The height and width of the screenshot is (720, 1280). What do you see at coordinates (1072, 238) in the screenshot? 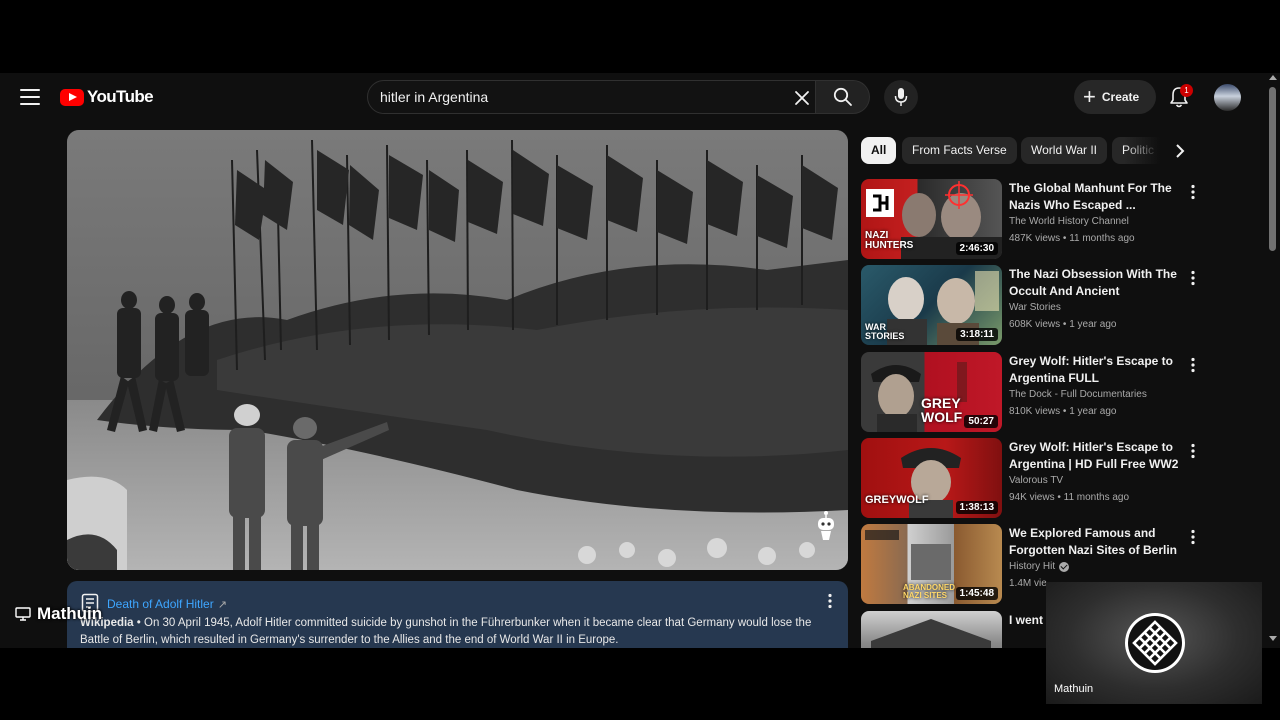
I see `video-meta: 487K views • 11 months ago` at bounding box center [1072, 238].